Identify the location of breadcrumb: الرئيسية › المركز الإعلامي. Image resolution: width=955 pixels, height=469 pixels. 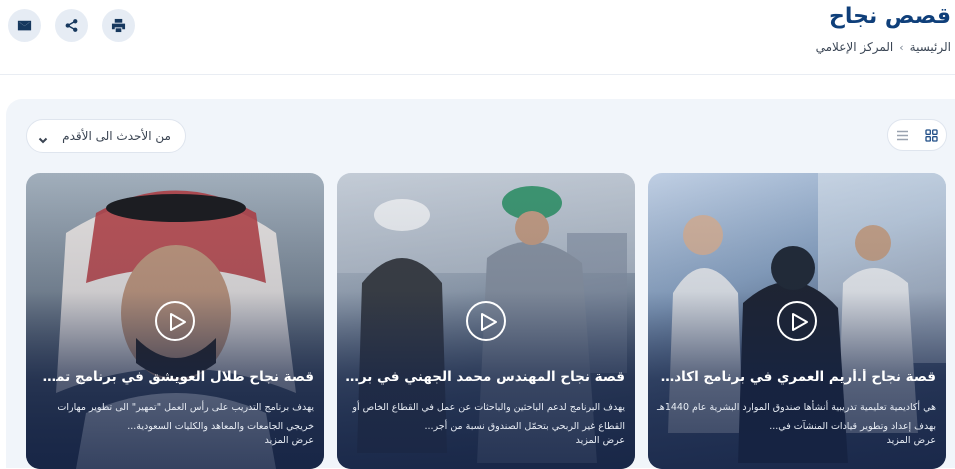
(883, 47).